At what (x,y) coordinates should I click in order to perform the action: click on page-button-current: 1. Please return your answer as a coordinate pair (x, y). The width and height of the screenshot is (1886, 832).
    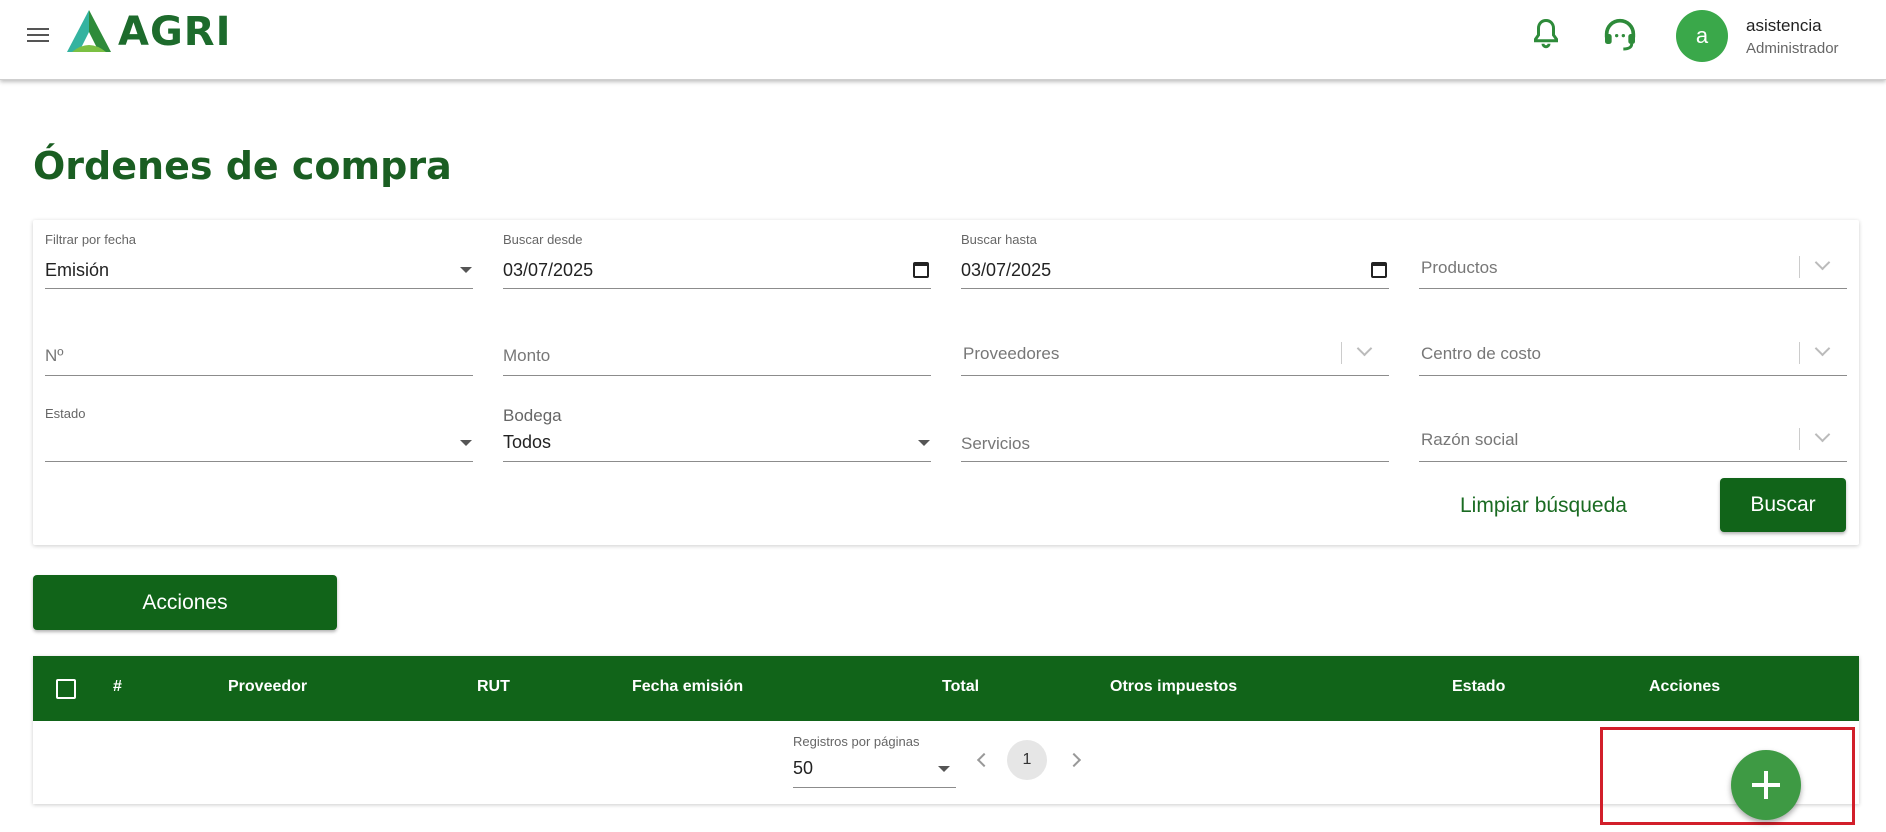
    Looking at the image, I should click on (1027, 760).